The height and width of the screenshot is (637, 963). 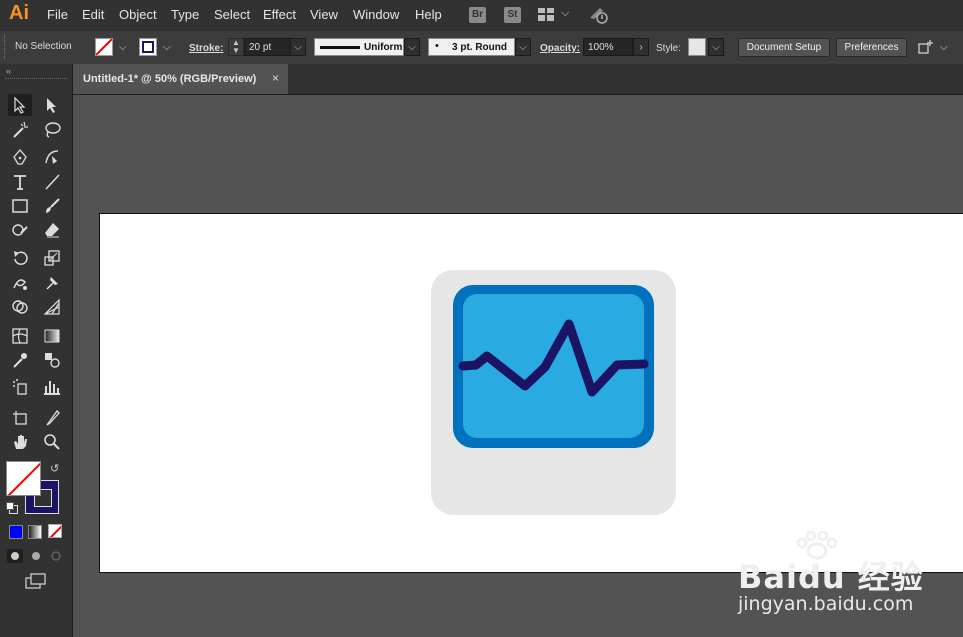 What do you see at coordinates (871, 47) in the screenshot?
I see `preferences-button: Preferences` at bounding box center [871, 47].